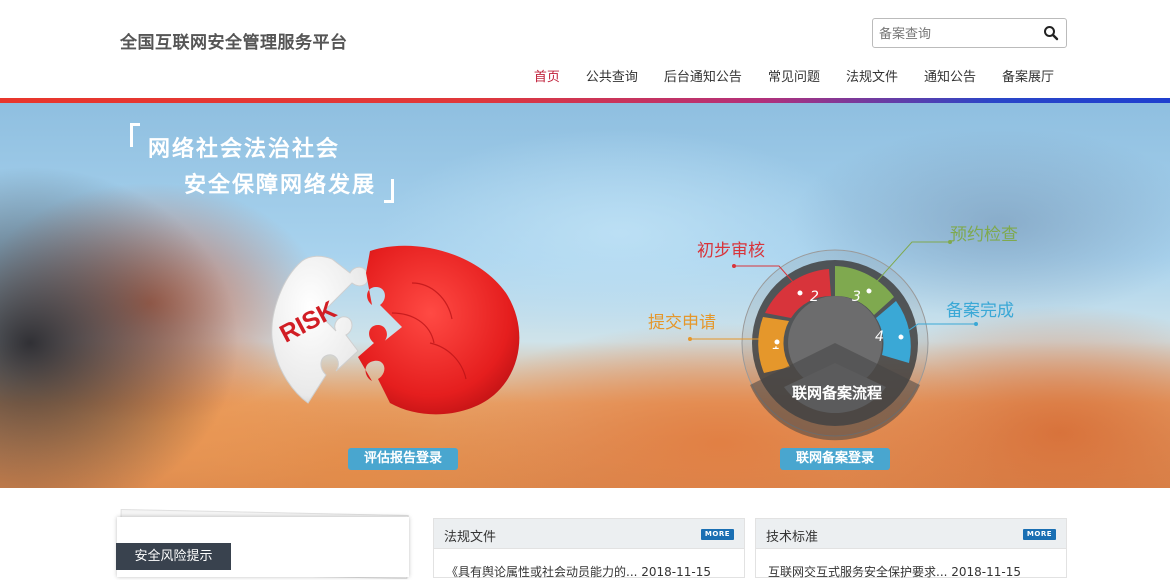 This screenshot has width=1170, height=580. I want to click on search-input, so click(959, 34).